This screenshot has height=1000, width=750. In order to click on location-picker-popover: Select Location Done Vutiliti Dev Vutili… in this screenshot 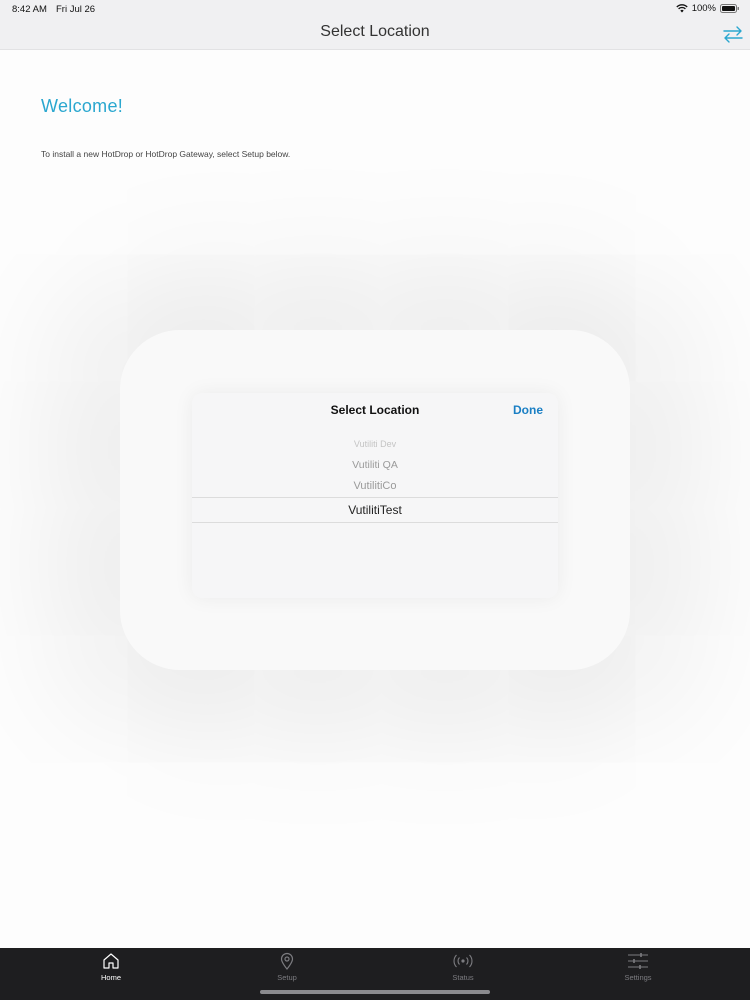, I will do `click(375, 495)`.